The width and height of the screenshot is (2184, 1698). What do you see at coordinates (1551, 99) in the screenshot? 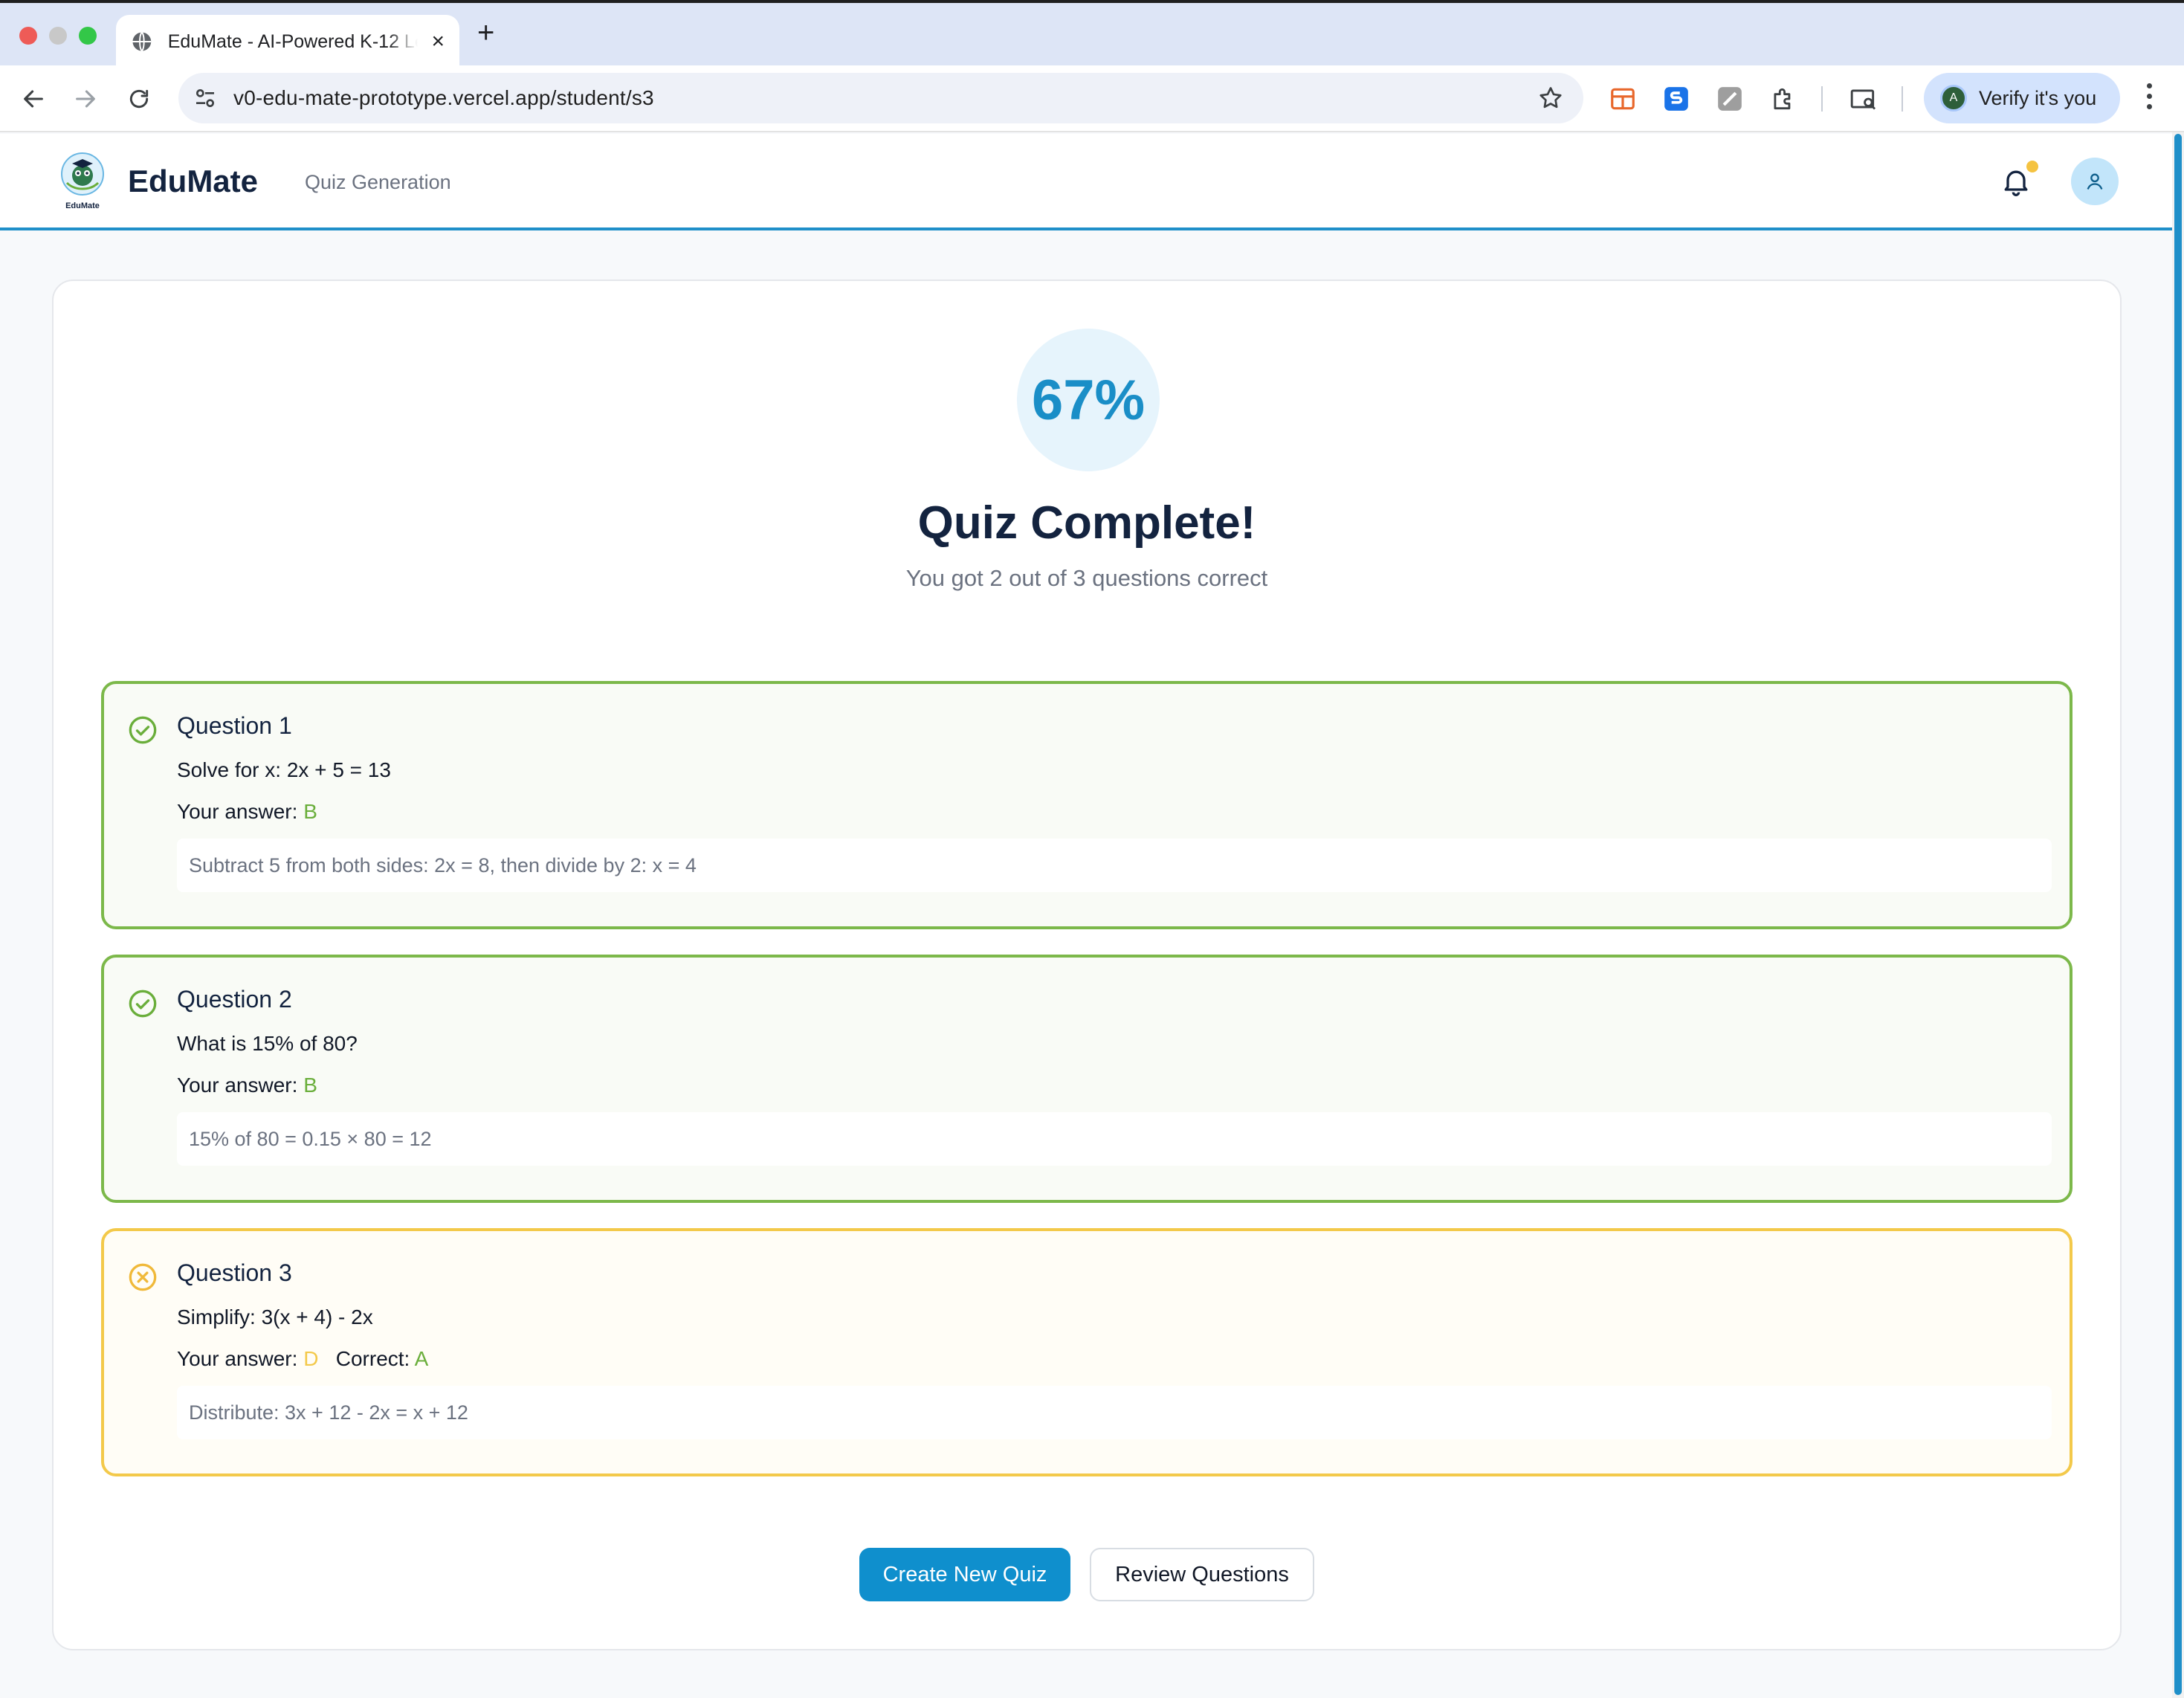
I see `bookmark-star-icon` at bounding box center [1551, 99].